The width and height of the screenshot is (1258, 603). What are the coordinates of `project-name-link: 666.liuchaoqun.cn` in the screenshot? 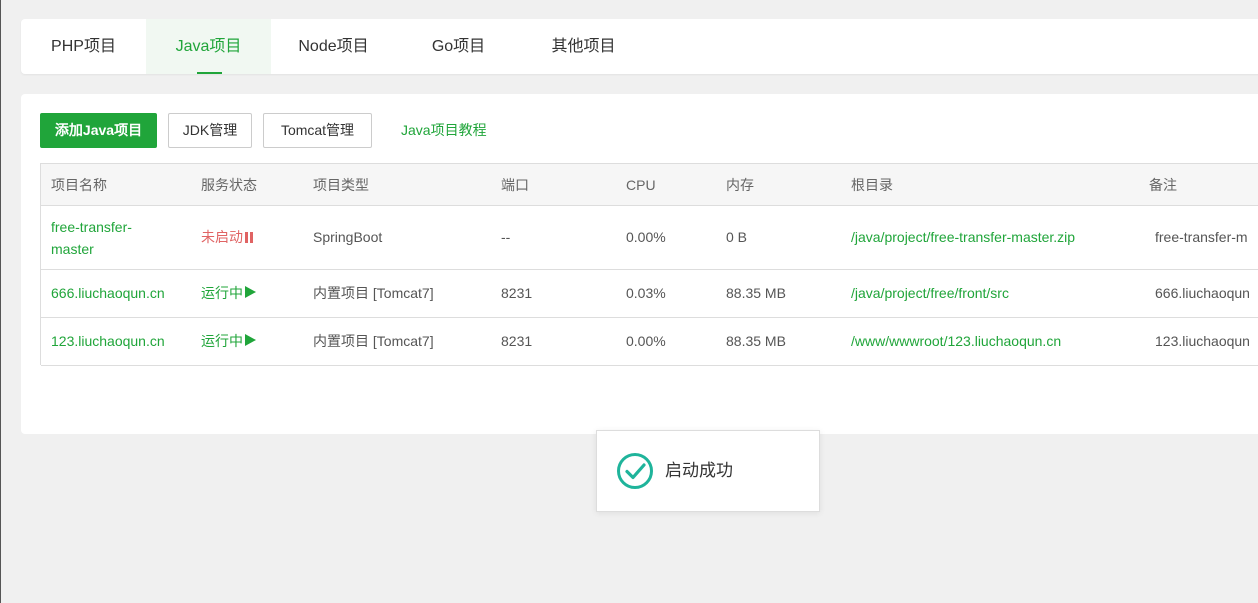 It's located at (108, 293).